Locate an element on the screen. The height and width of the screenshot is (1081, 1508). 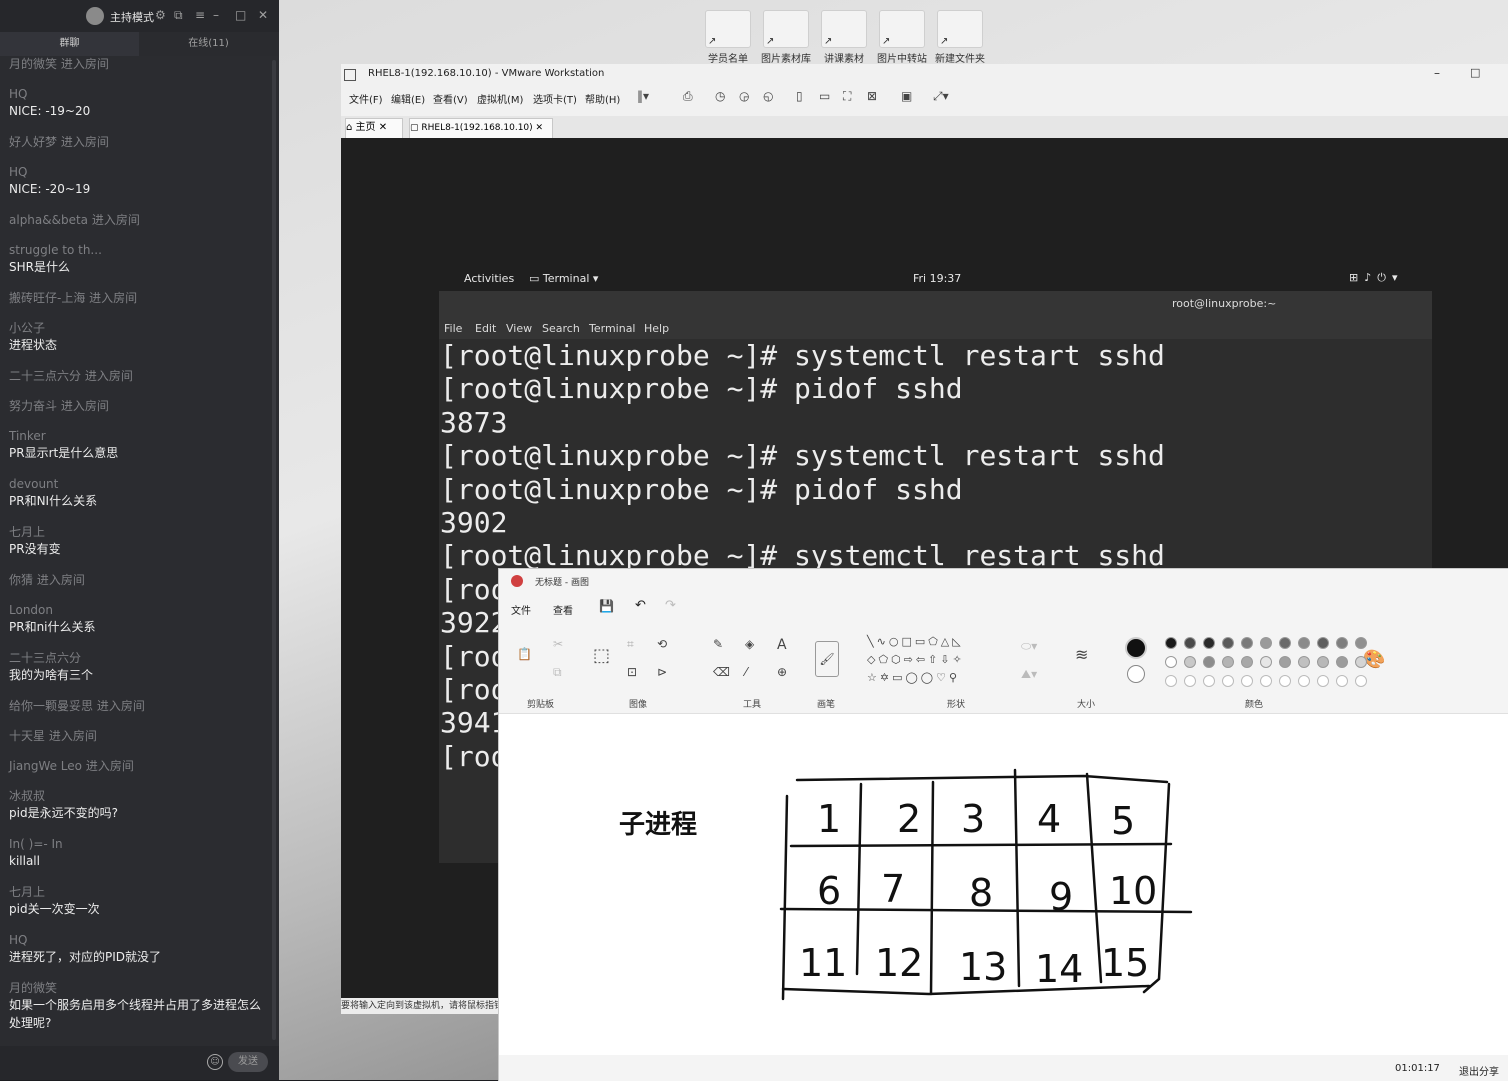
flip-icon: ⊳ is located at coordinates (662, 672).